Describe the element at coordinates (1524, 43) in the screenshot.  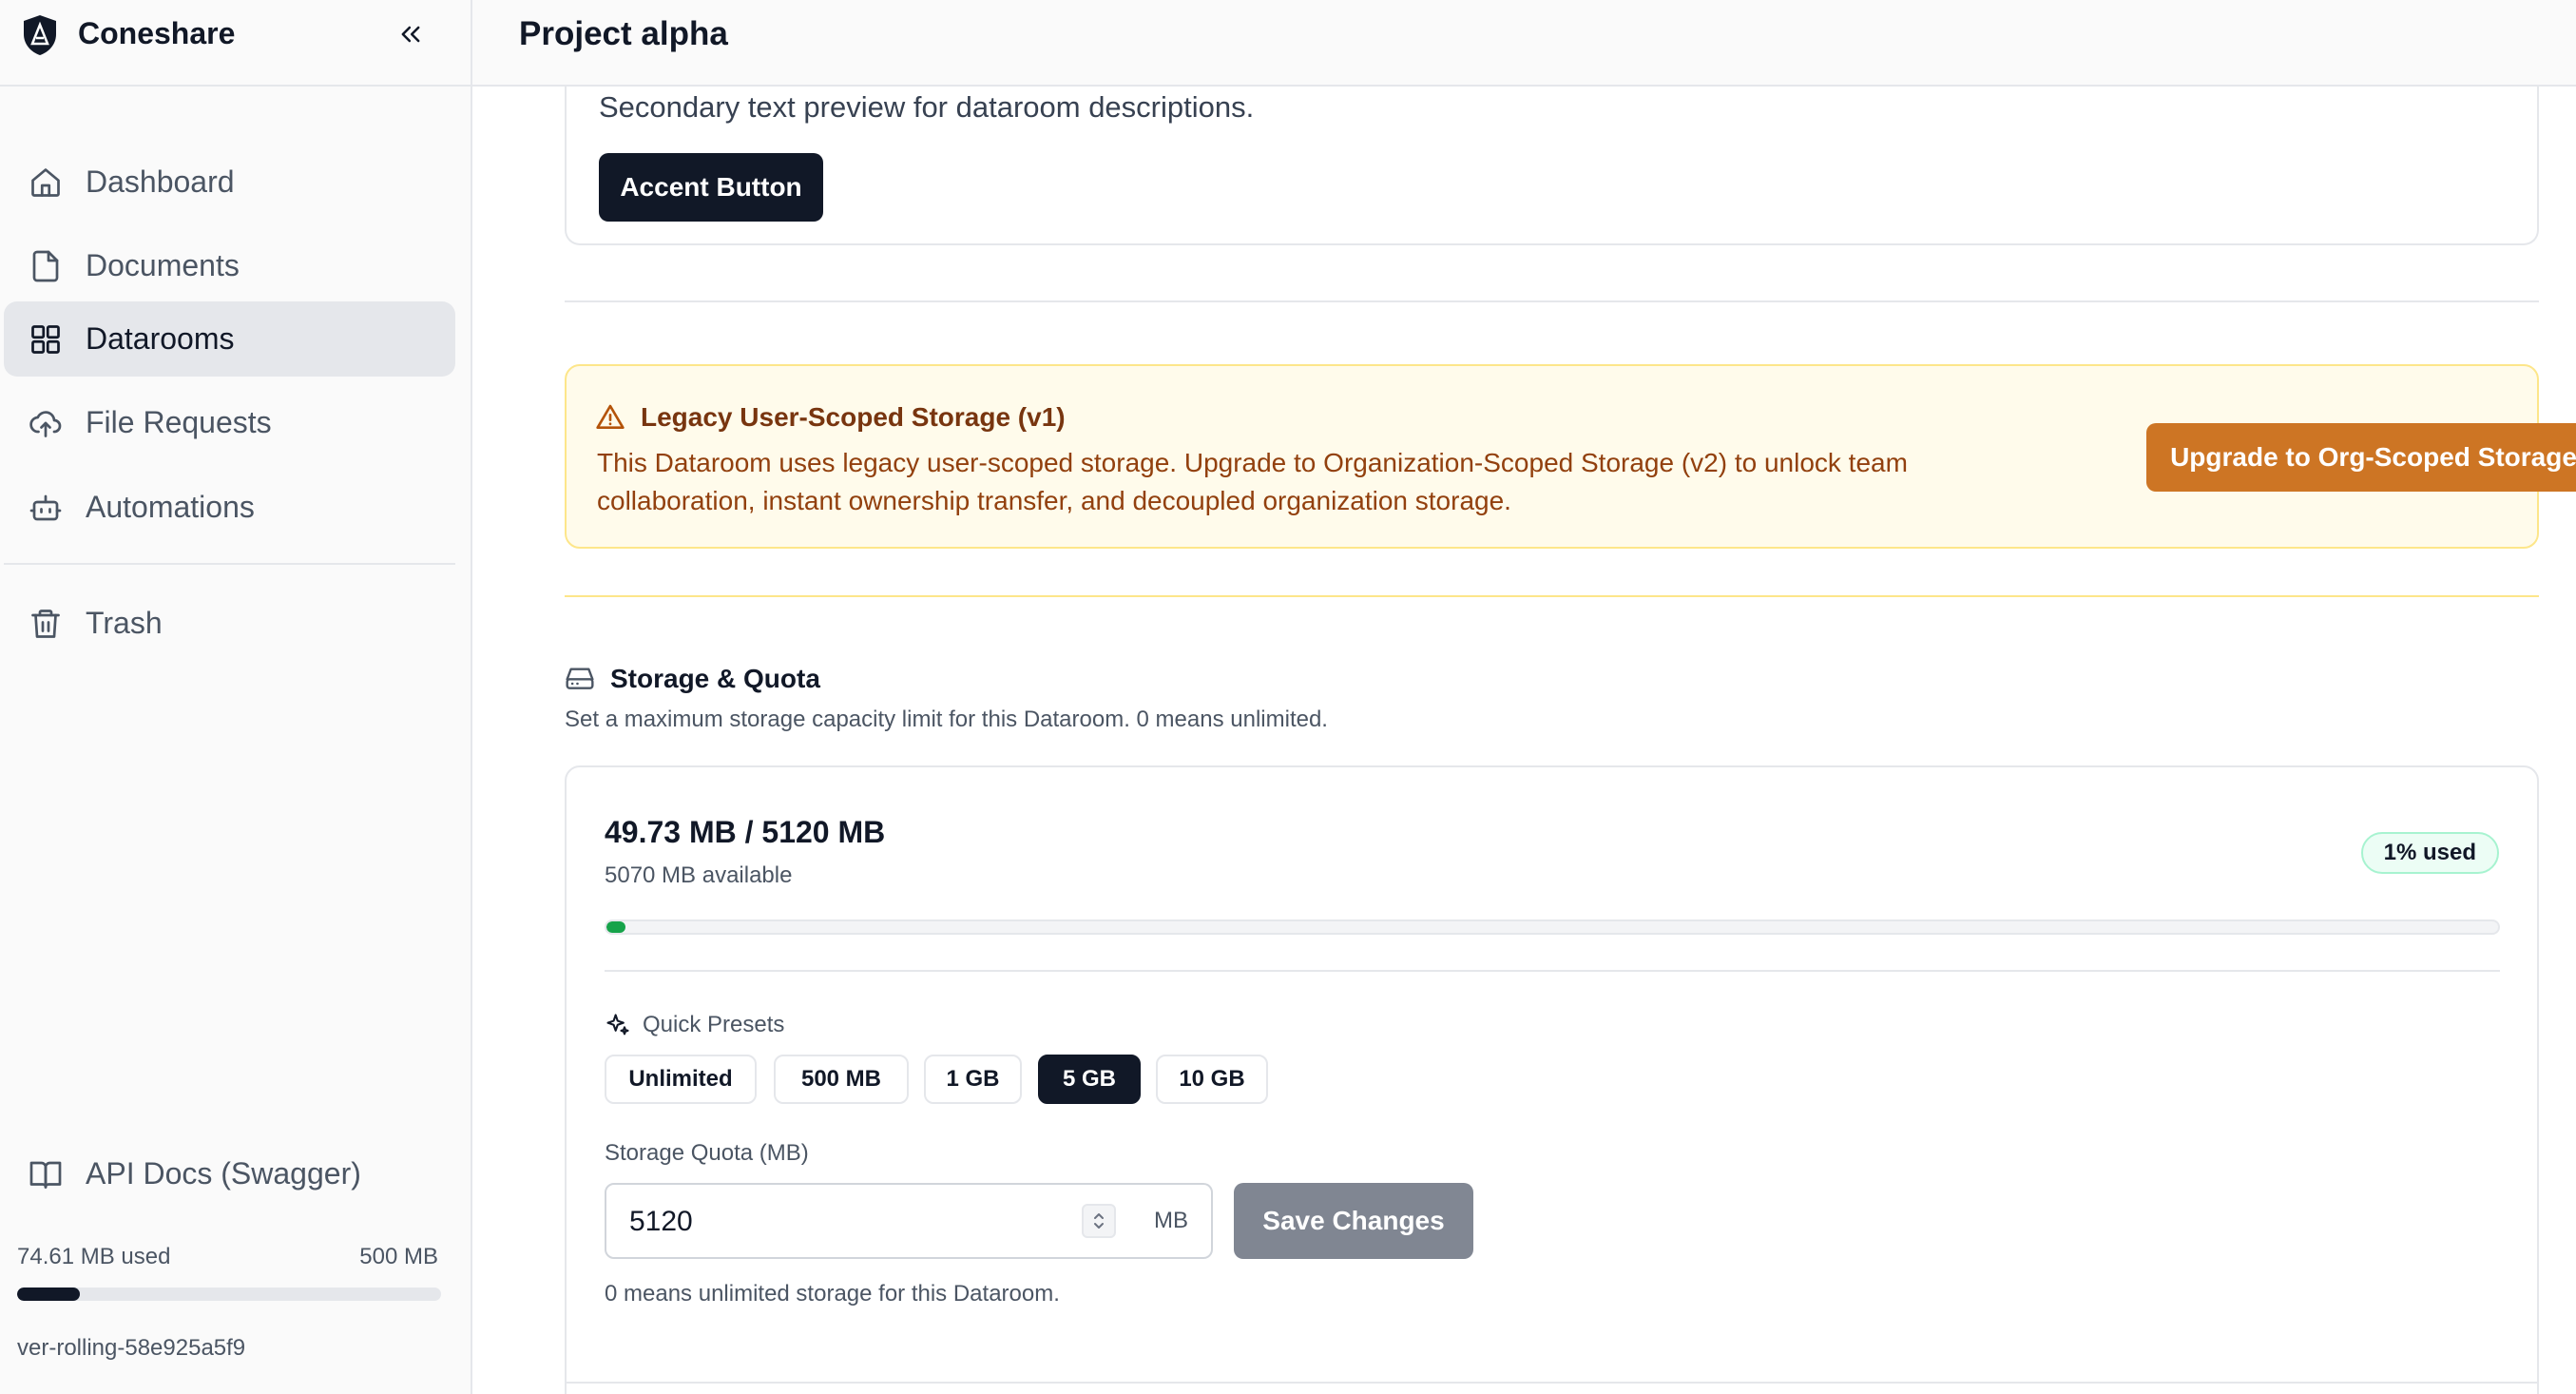
I see `top-header: Project alpha` at that location.